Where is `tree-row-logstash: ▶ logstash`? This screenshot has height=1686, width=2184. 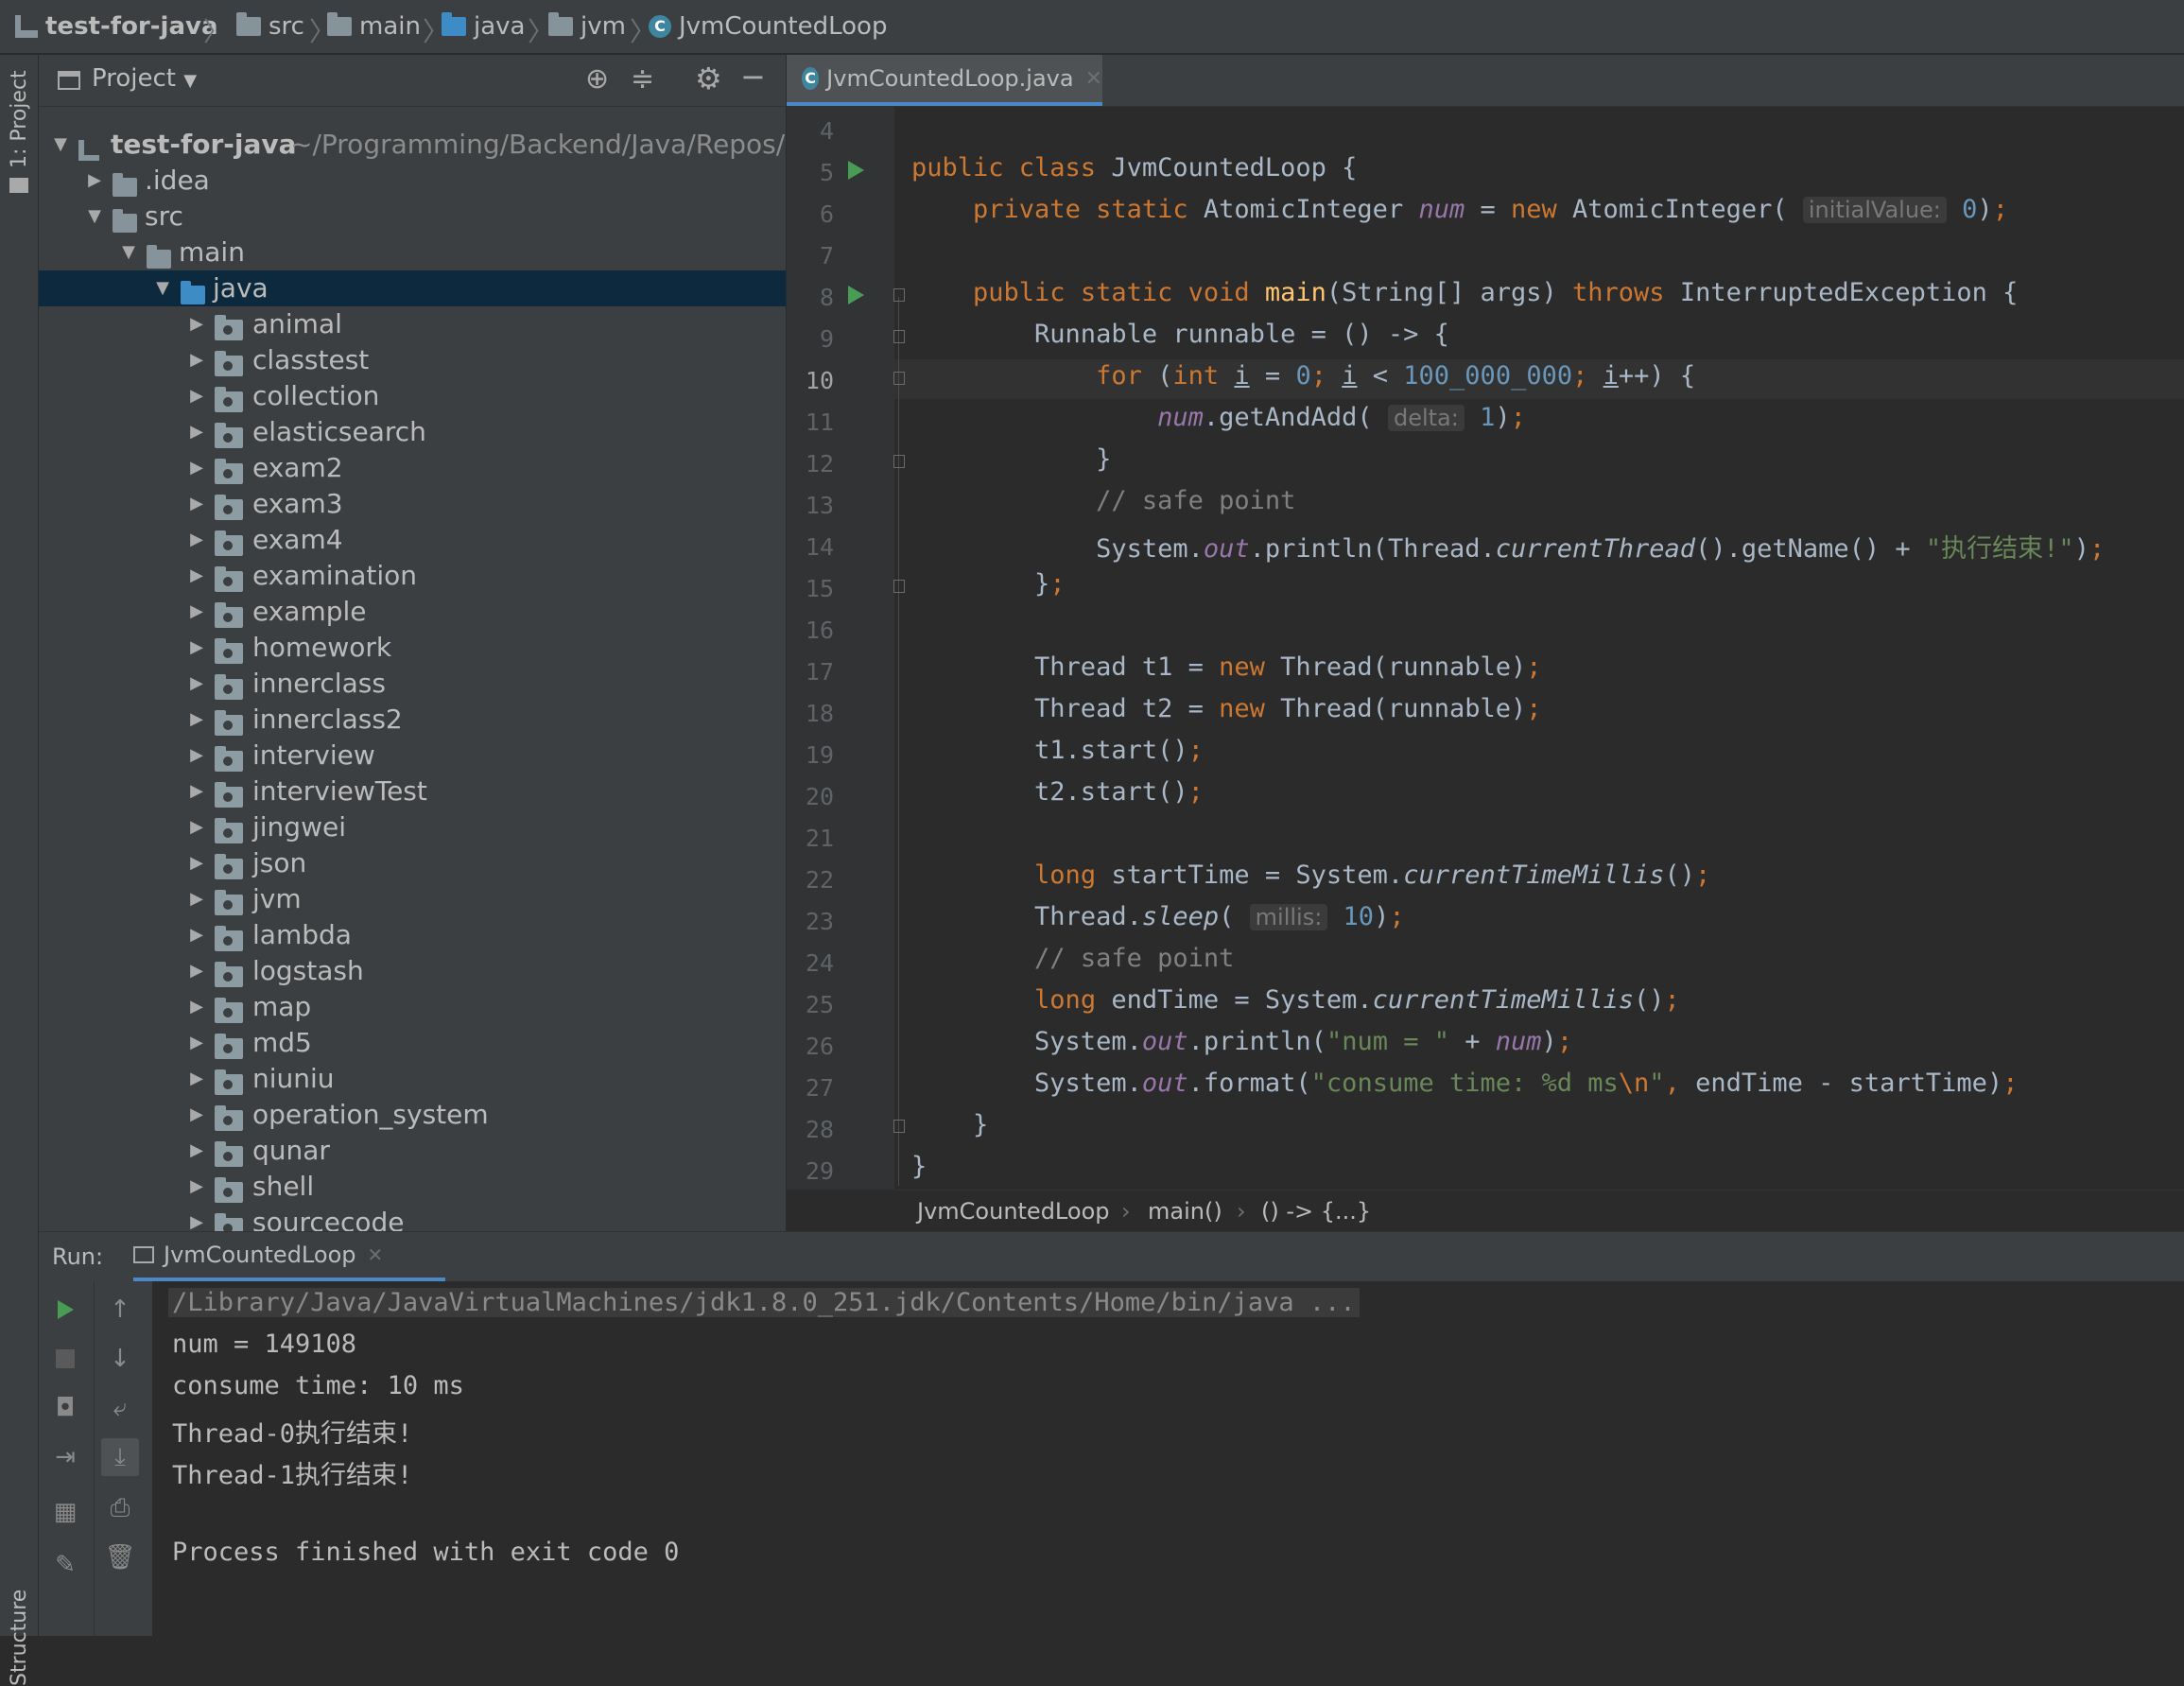
tree-row-logstash: ▶ logstash is located at coordinates (412, 971).